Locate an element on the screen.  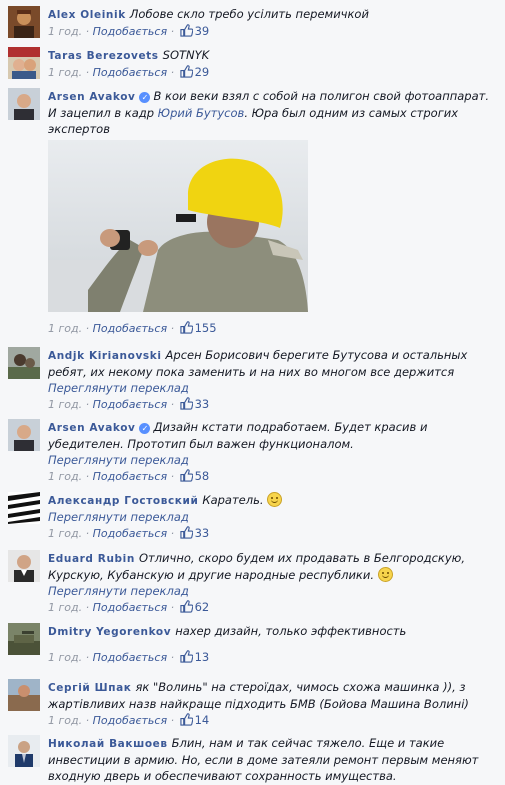
comment-photo is located at coordinates (178, 226).